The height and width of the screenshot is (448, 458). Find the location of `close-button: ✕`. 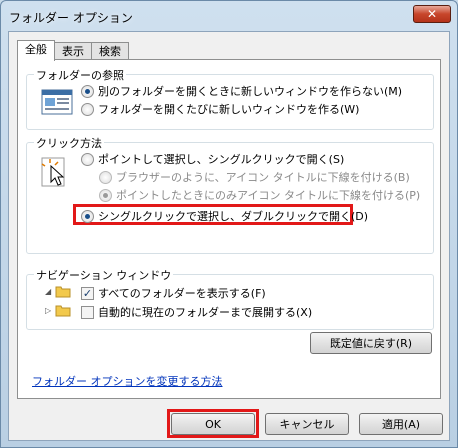

close-button: ✕ is located at coordinates (432, 14).